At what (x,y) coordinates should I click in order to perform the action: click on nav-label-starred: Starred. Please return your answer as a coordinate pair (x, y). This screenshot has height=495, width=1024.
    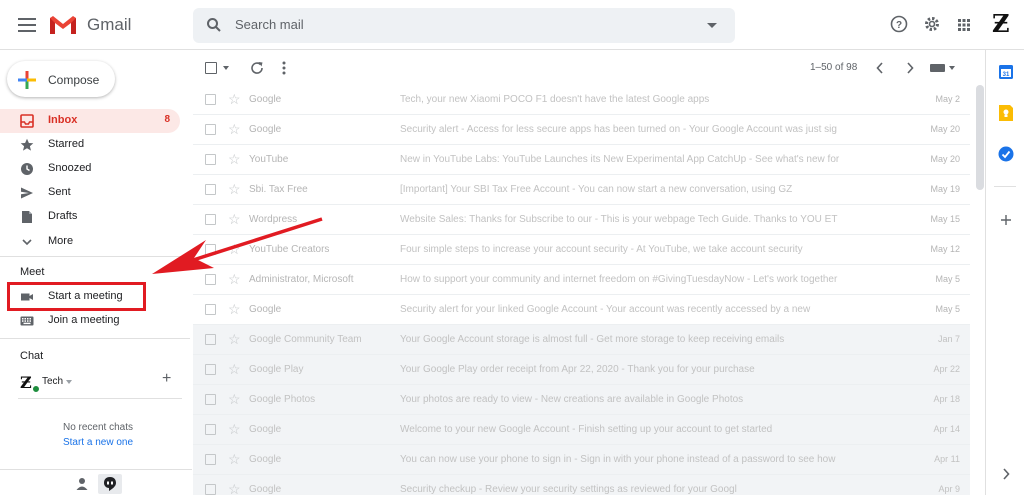
    Looking at the image, I should click on (66, 144).